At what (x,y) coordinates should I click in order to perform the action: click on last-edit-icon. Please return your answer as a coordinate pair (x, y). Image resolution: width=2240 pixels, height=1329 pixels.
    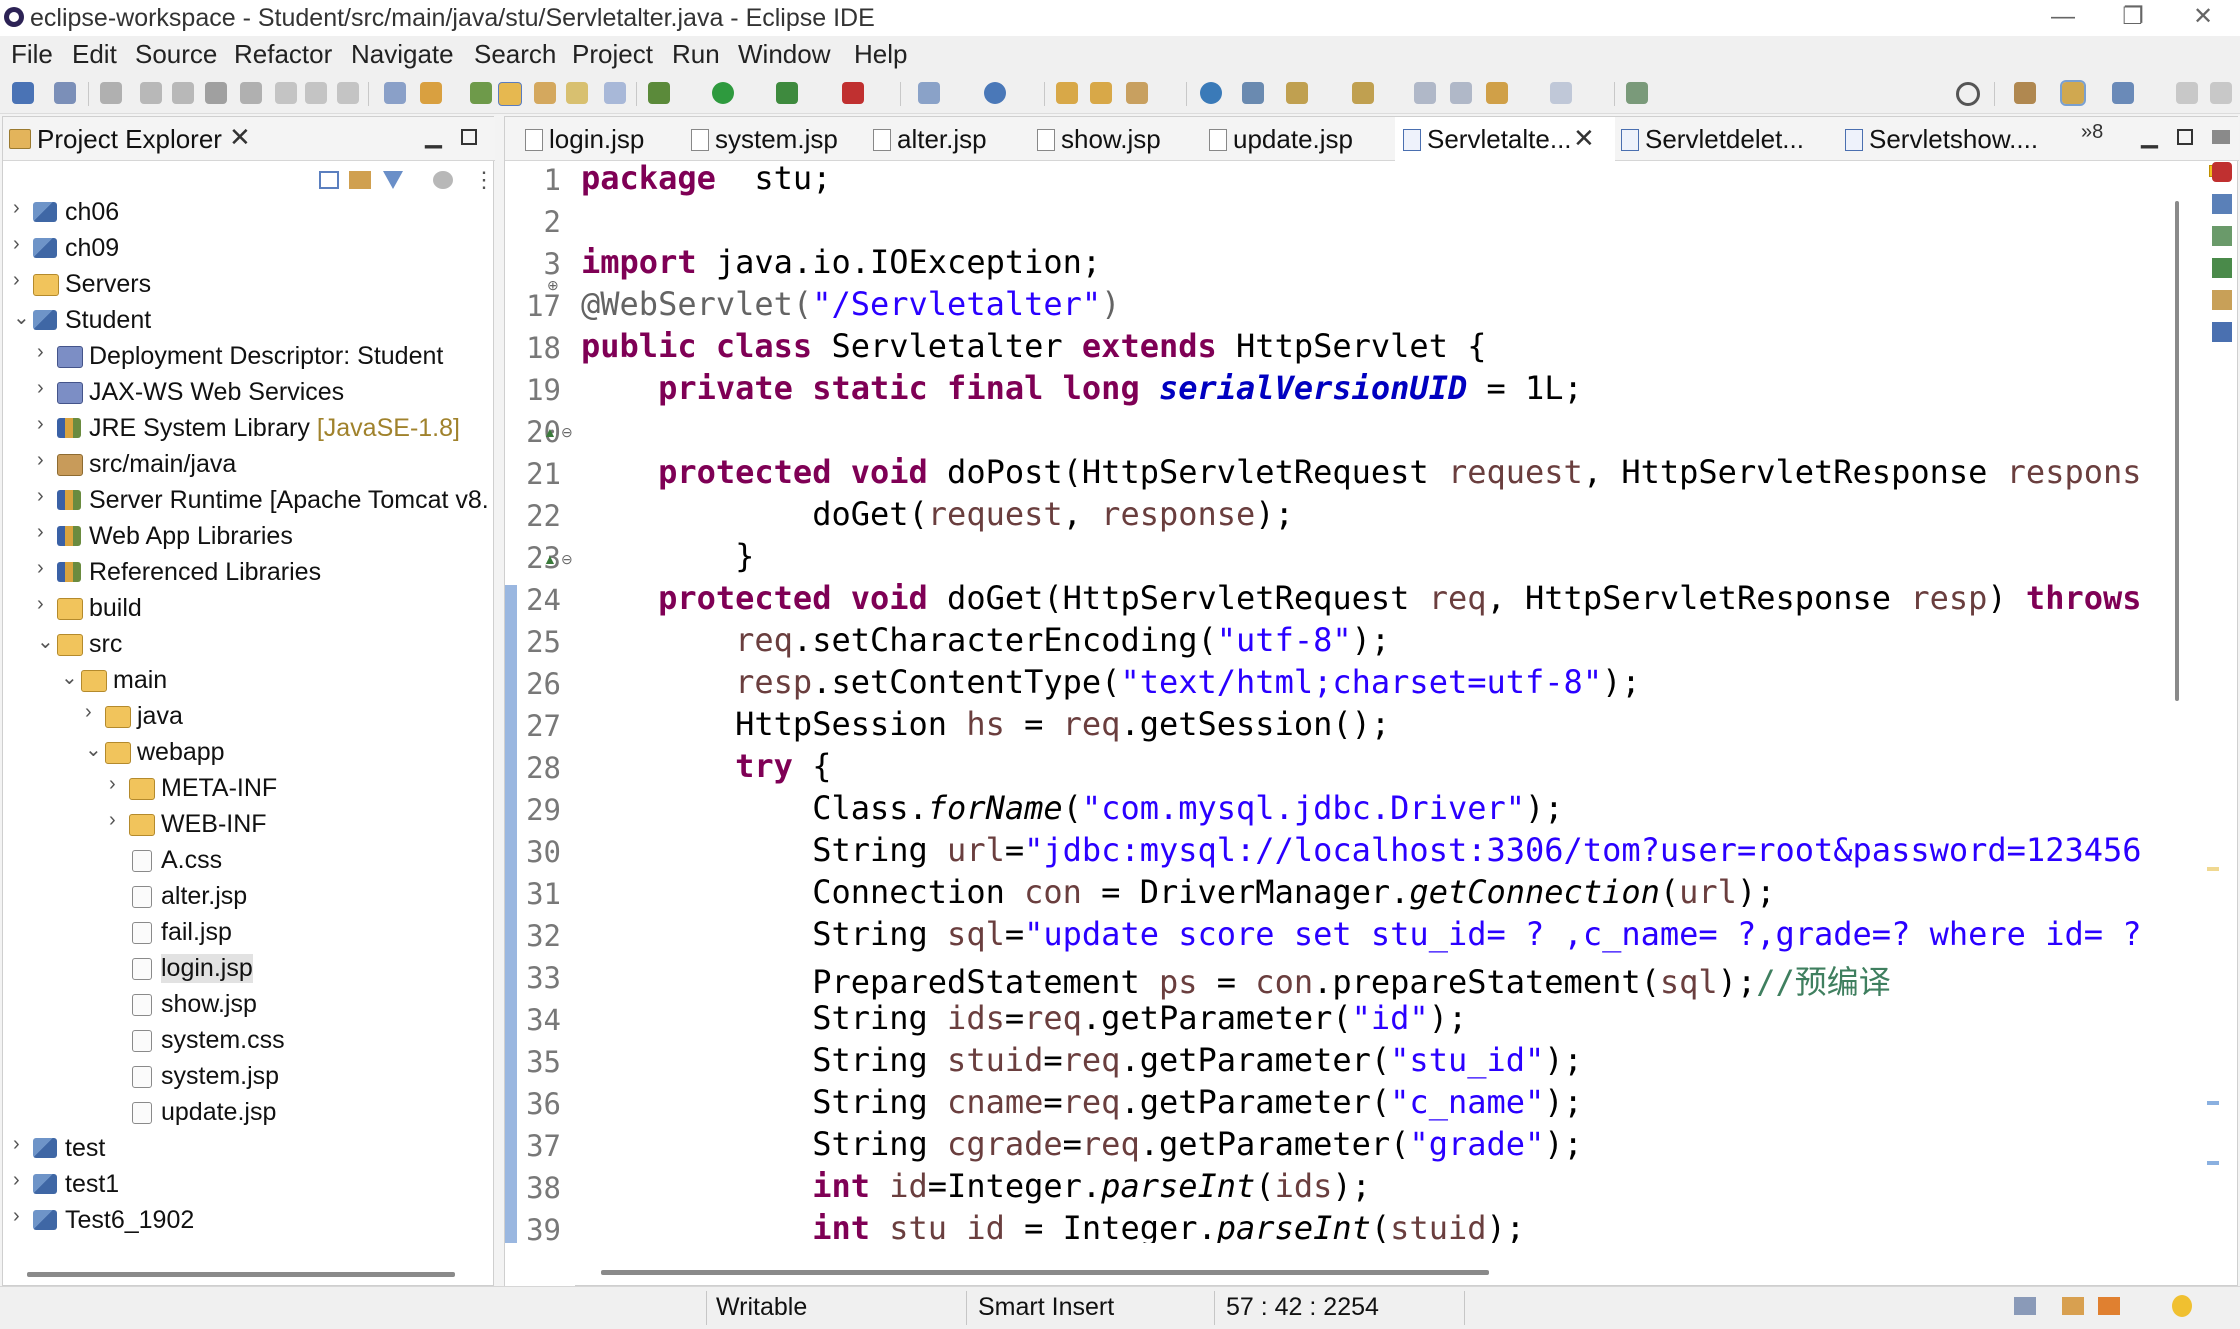
    Looking at the image, I should click on (1425, 93).